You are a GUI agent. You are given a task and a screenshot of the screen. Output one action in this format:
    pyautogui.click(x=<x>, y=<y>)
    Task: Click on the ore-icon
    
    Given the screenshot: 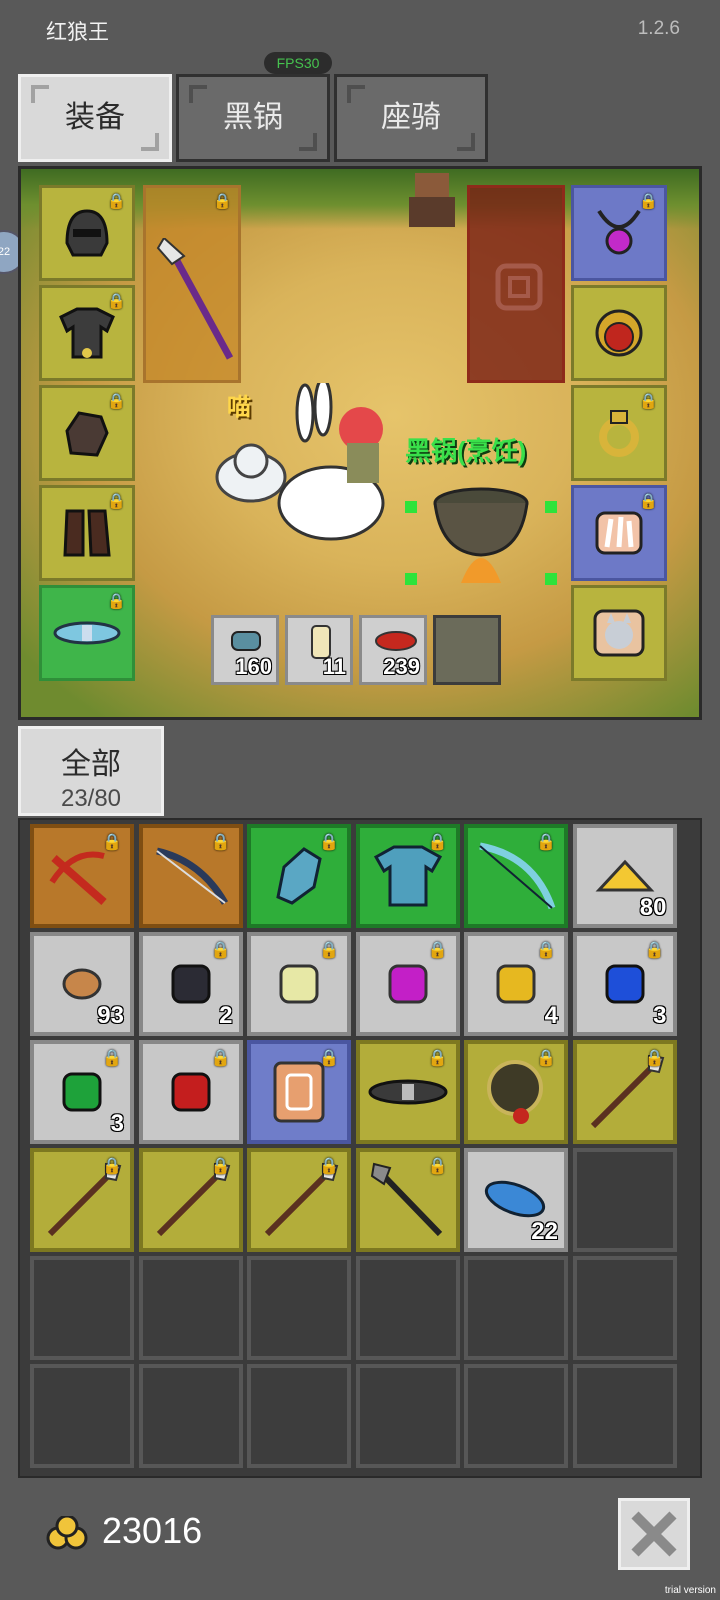 What is the action you would take?
    pyautogui.click(x=82, y=984)
    